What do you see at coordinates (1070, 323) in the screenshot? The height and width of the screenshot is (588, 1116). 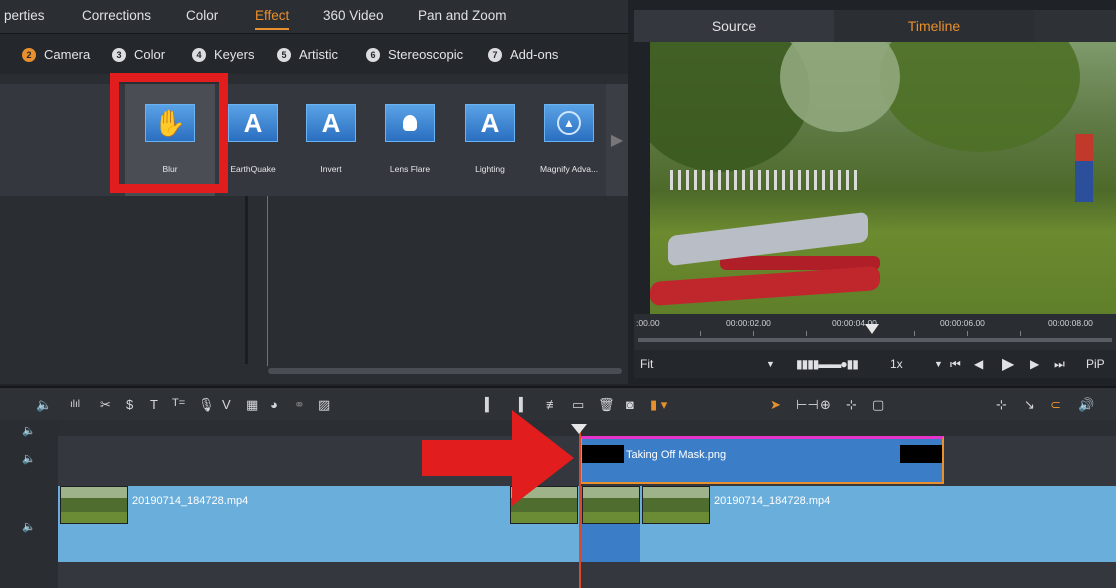 I see `ruler-label: 00:00:08.00` at bounding box center [1070, 323].